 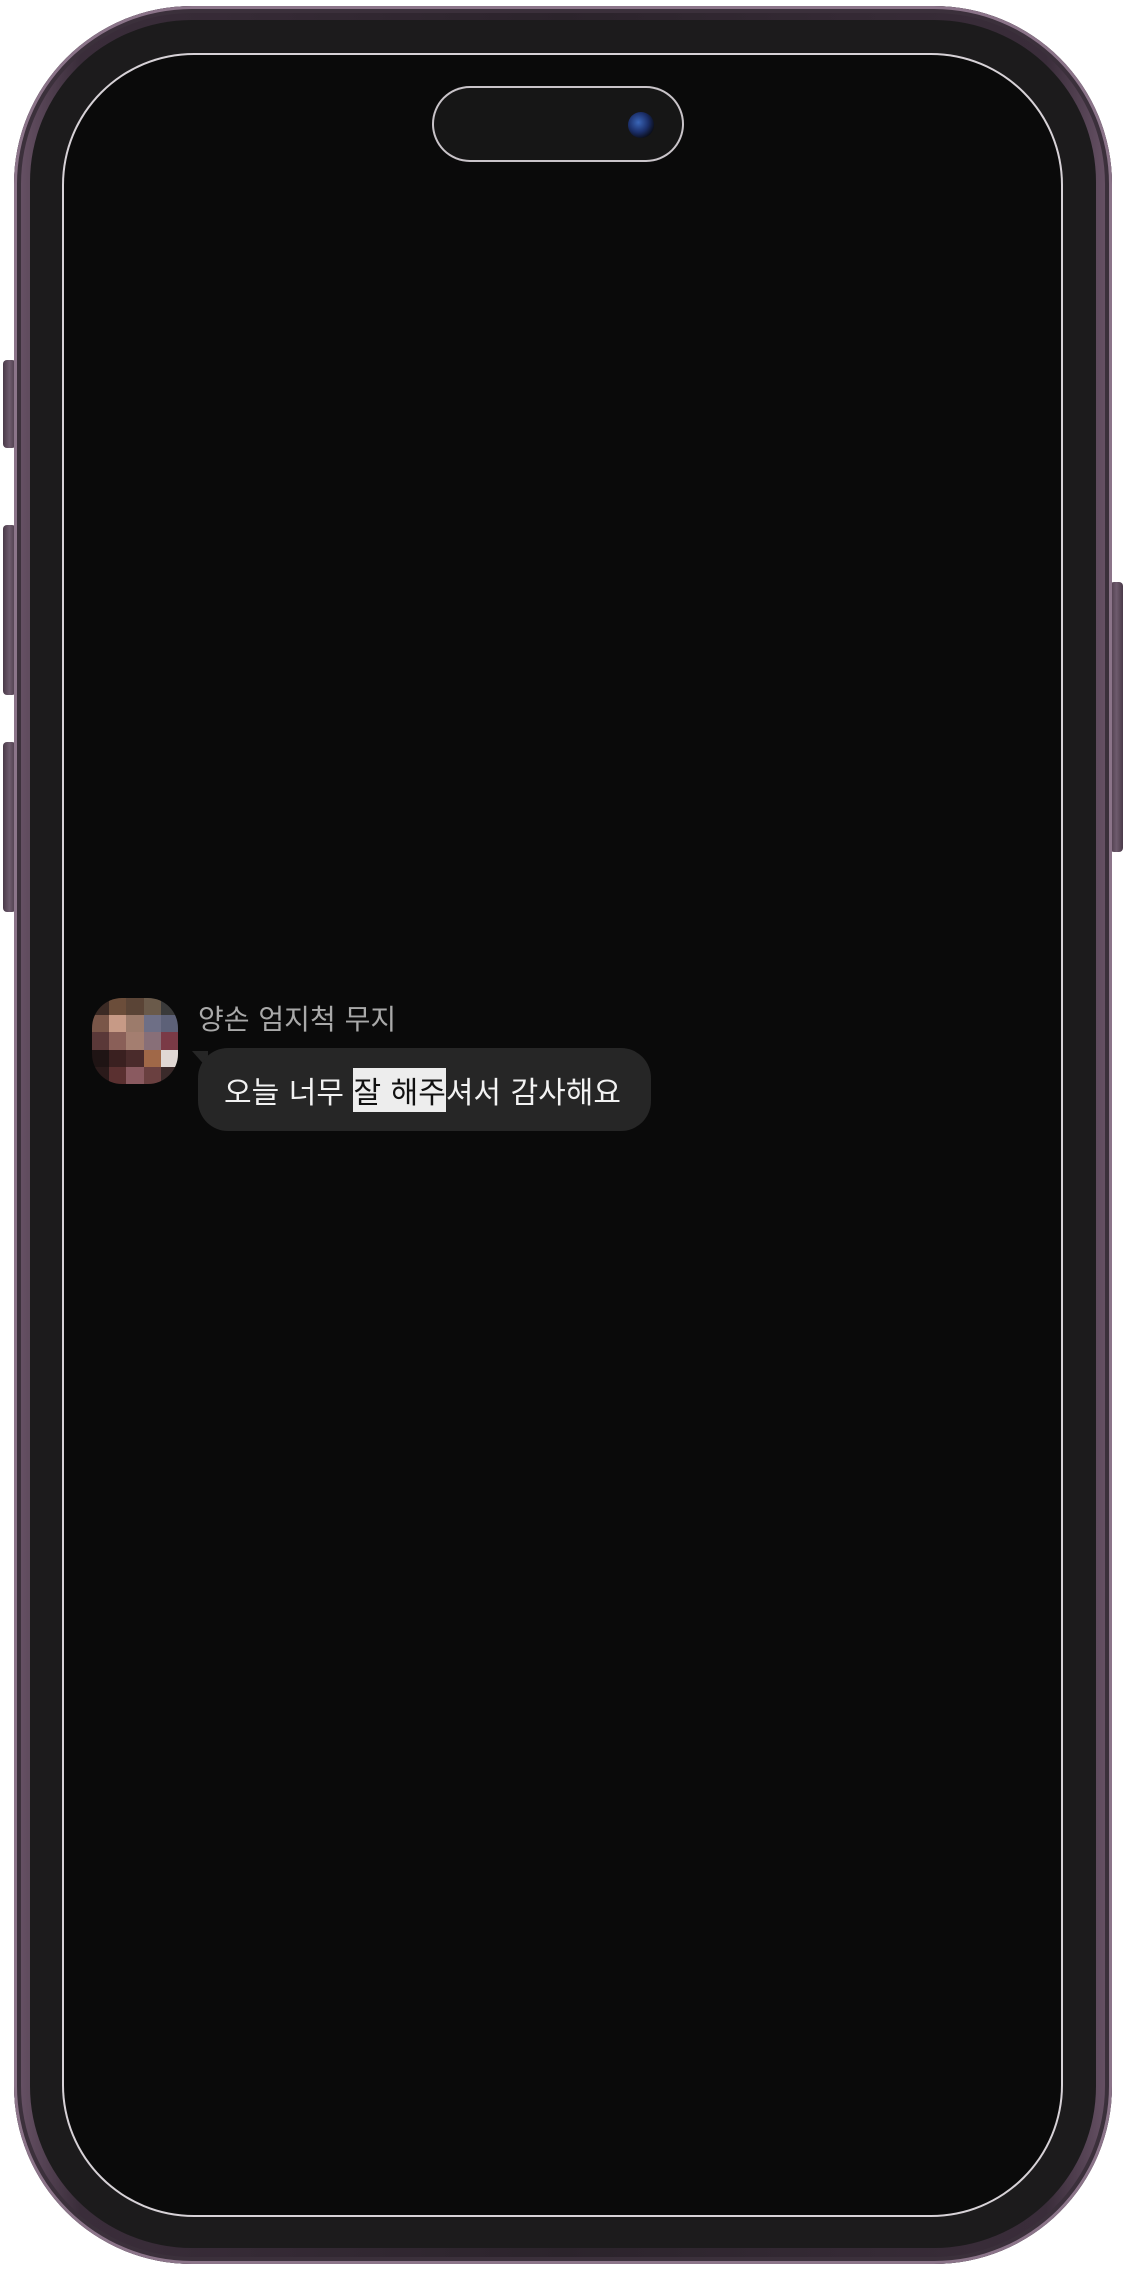 I want to click on chat-message: 양손 엄지척 무지 오늘 너무 잘 해주 셔서 감사해요, so click(x=442, y=1068).